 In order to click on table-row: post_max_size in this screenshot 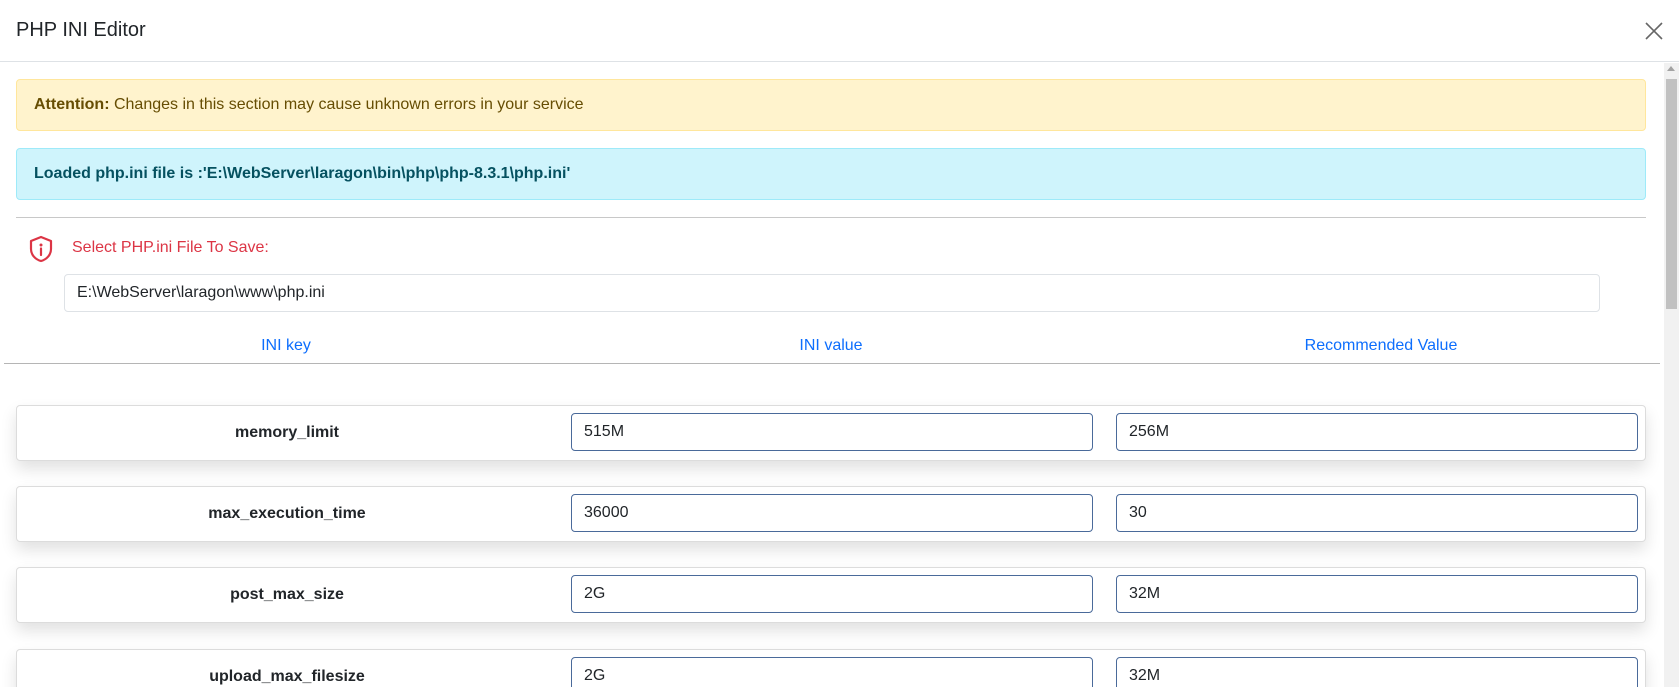, I will do `click(831, 595)`.